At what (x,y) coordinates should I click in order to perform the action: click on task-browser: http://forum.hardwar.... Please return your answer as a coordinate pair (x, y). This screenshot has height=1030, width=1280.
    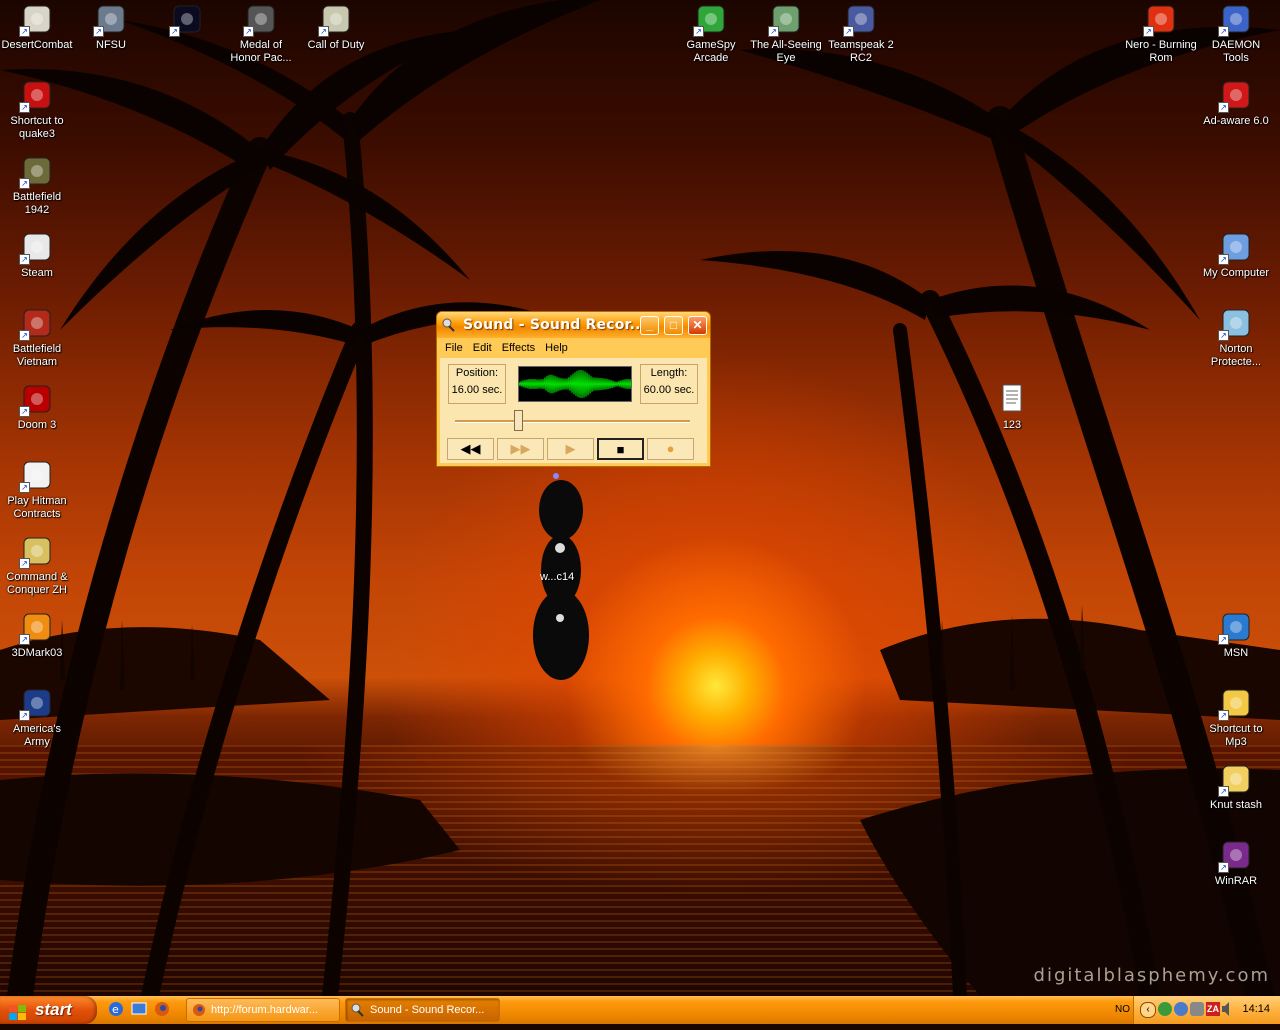
    Looking at the image, I should click on (263, 1010).